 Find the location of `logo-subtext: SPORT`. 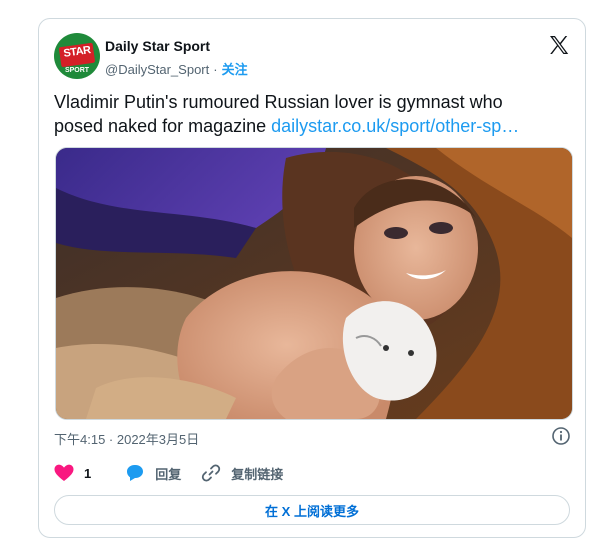

logo-subtext: SPORT is located at coordinates (77, 70).